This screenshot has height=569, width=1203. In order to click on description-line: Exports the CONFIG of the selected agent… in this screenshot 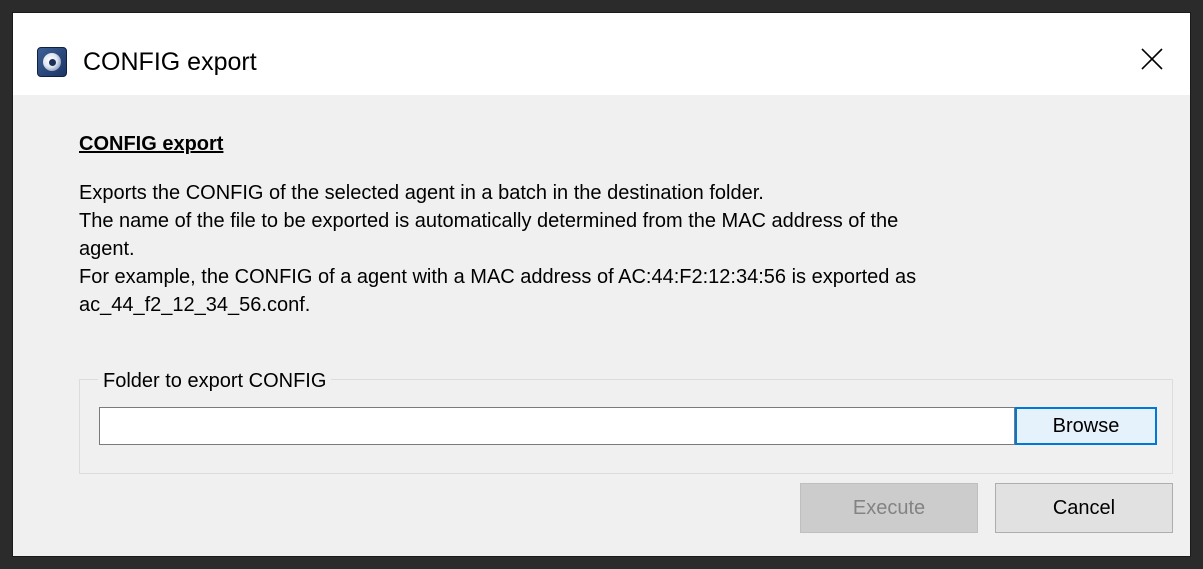, I will do `click(421, 193)`.